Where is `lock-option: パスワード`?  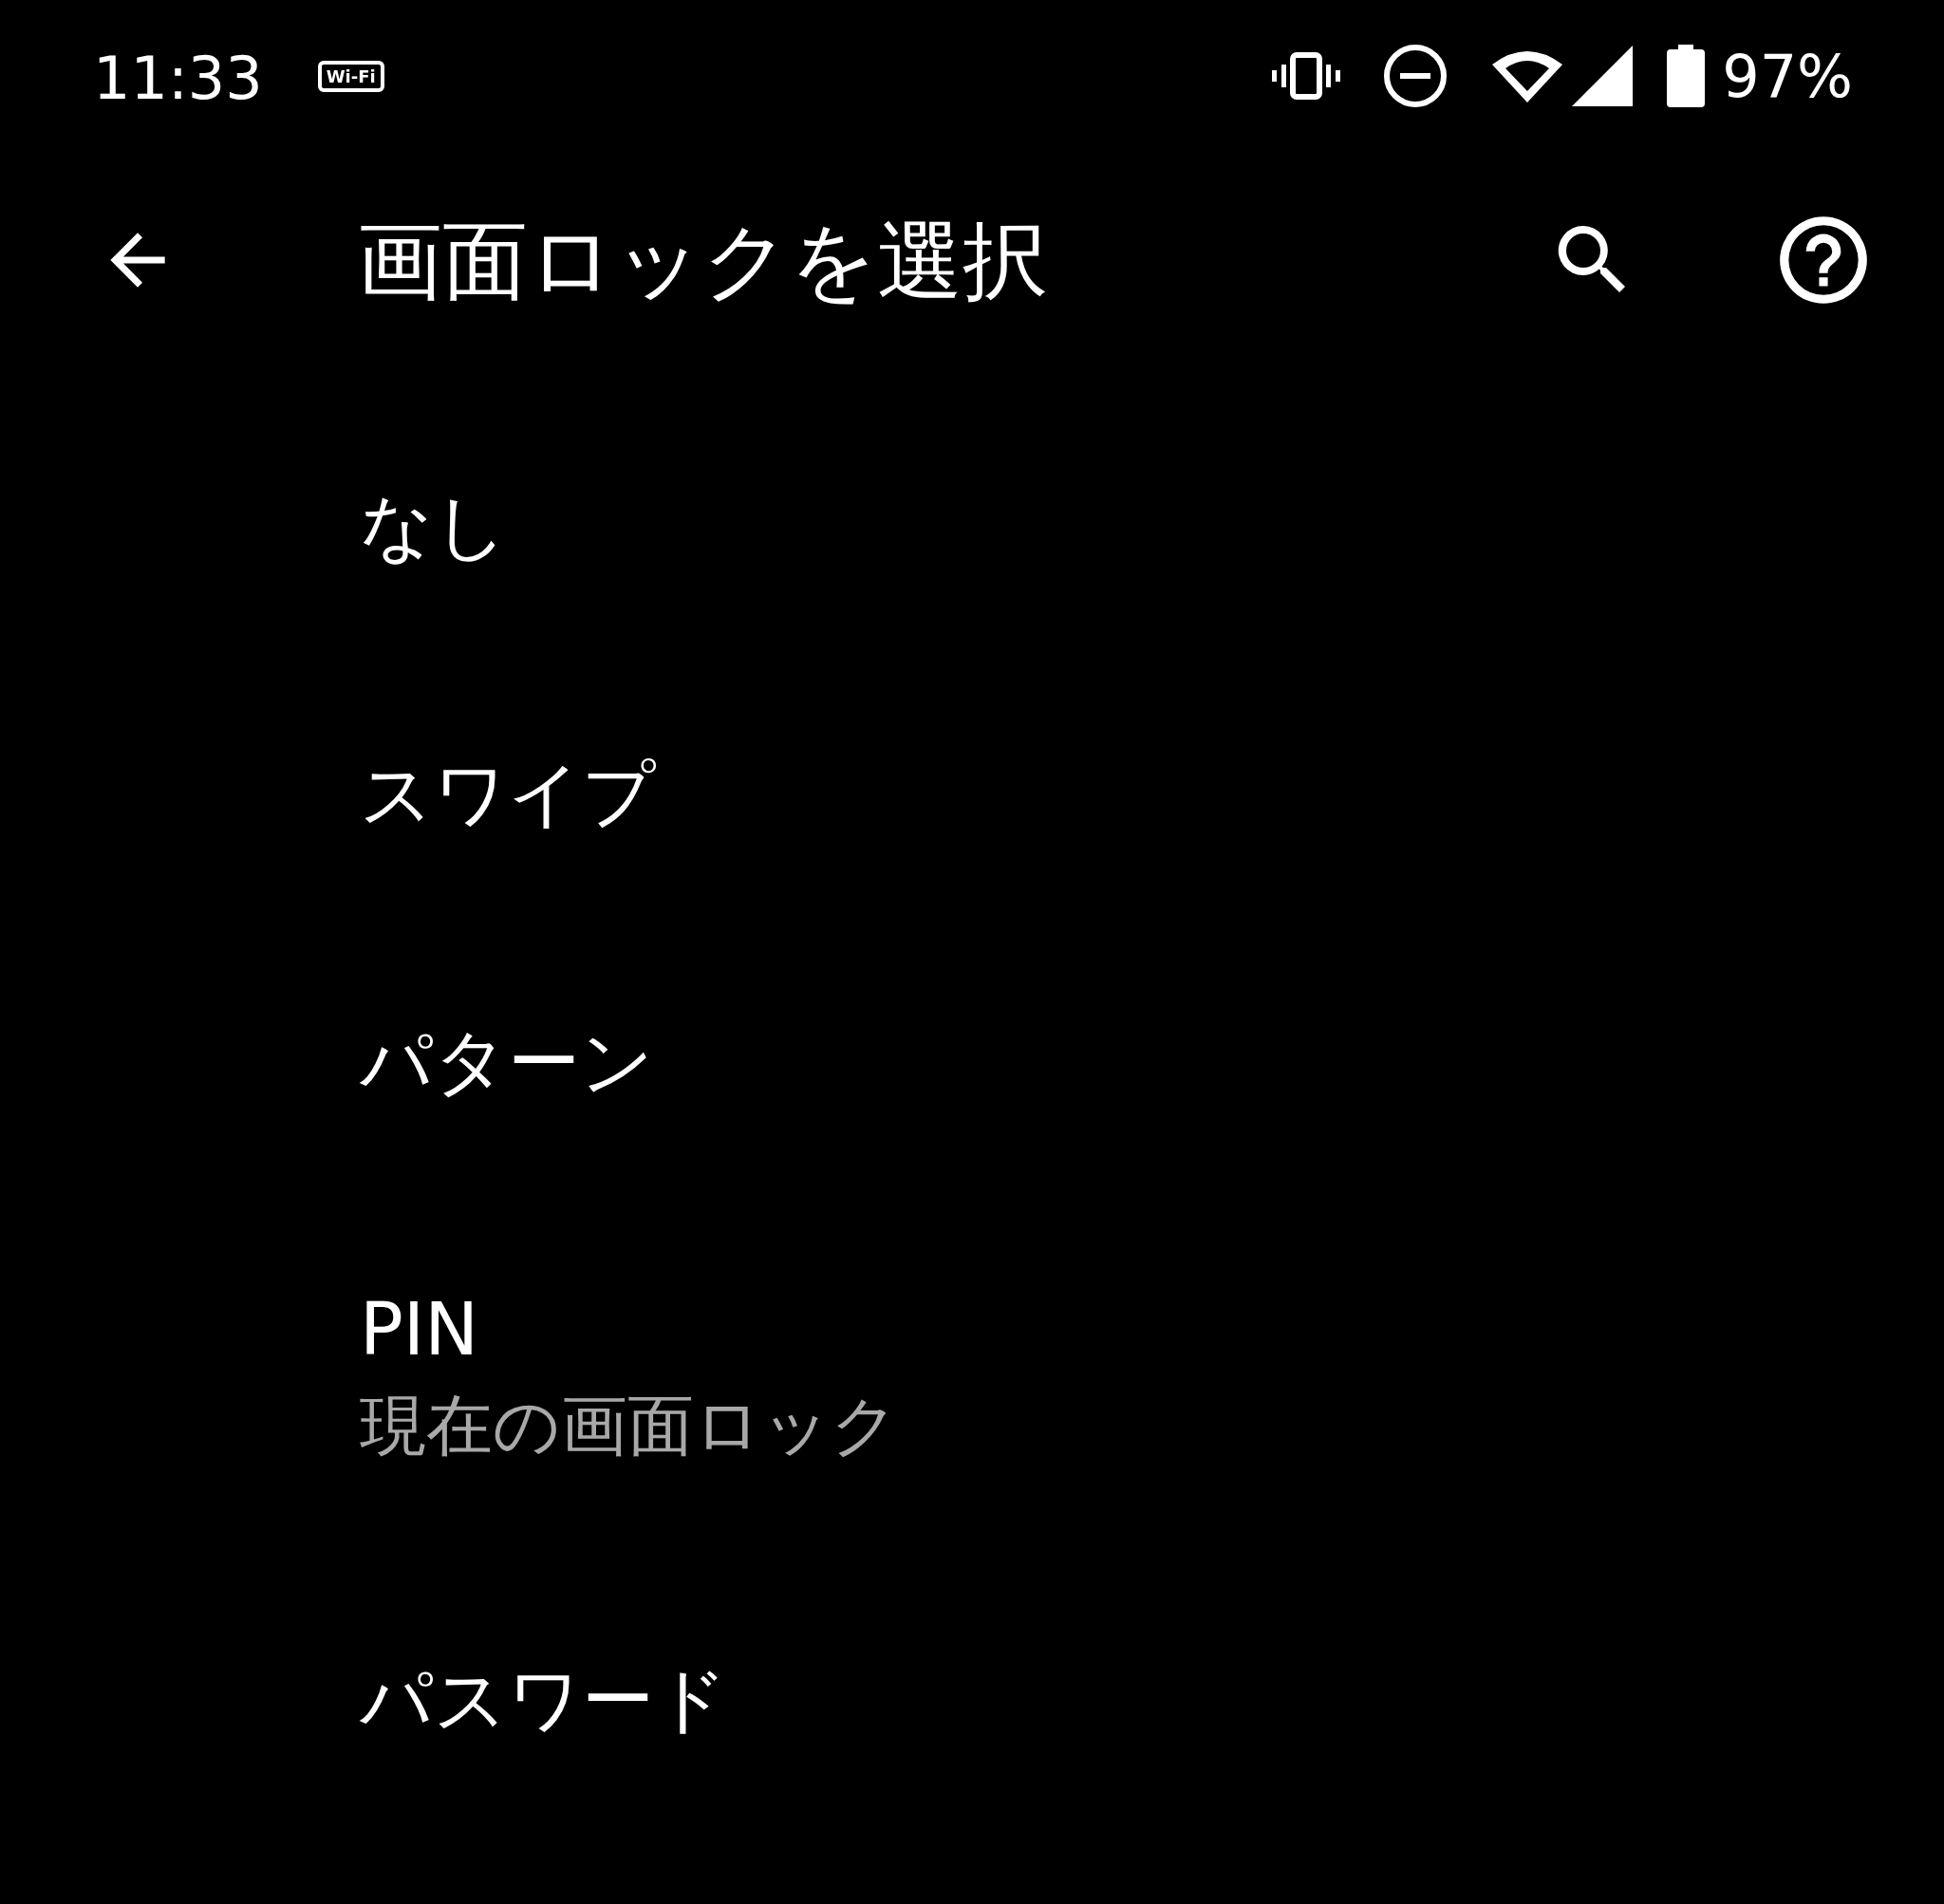 lock-option: パスワード is located at coordinates (972, 1700).